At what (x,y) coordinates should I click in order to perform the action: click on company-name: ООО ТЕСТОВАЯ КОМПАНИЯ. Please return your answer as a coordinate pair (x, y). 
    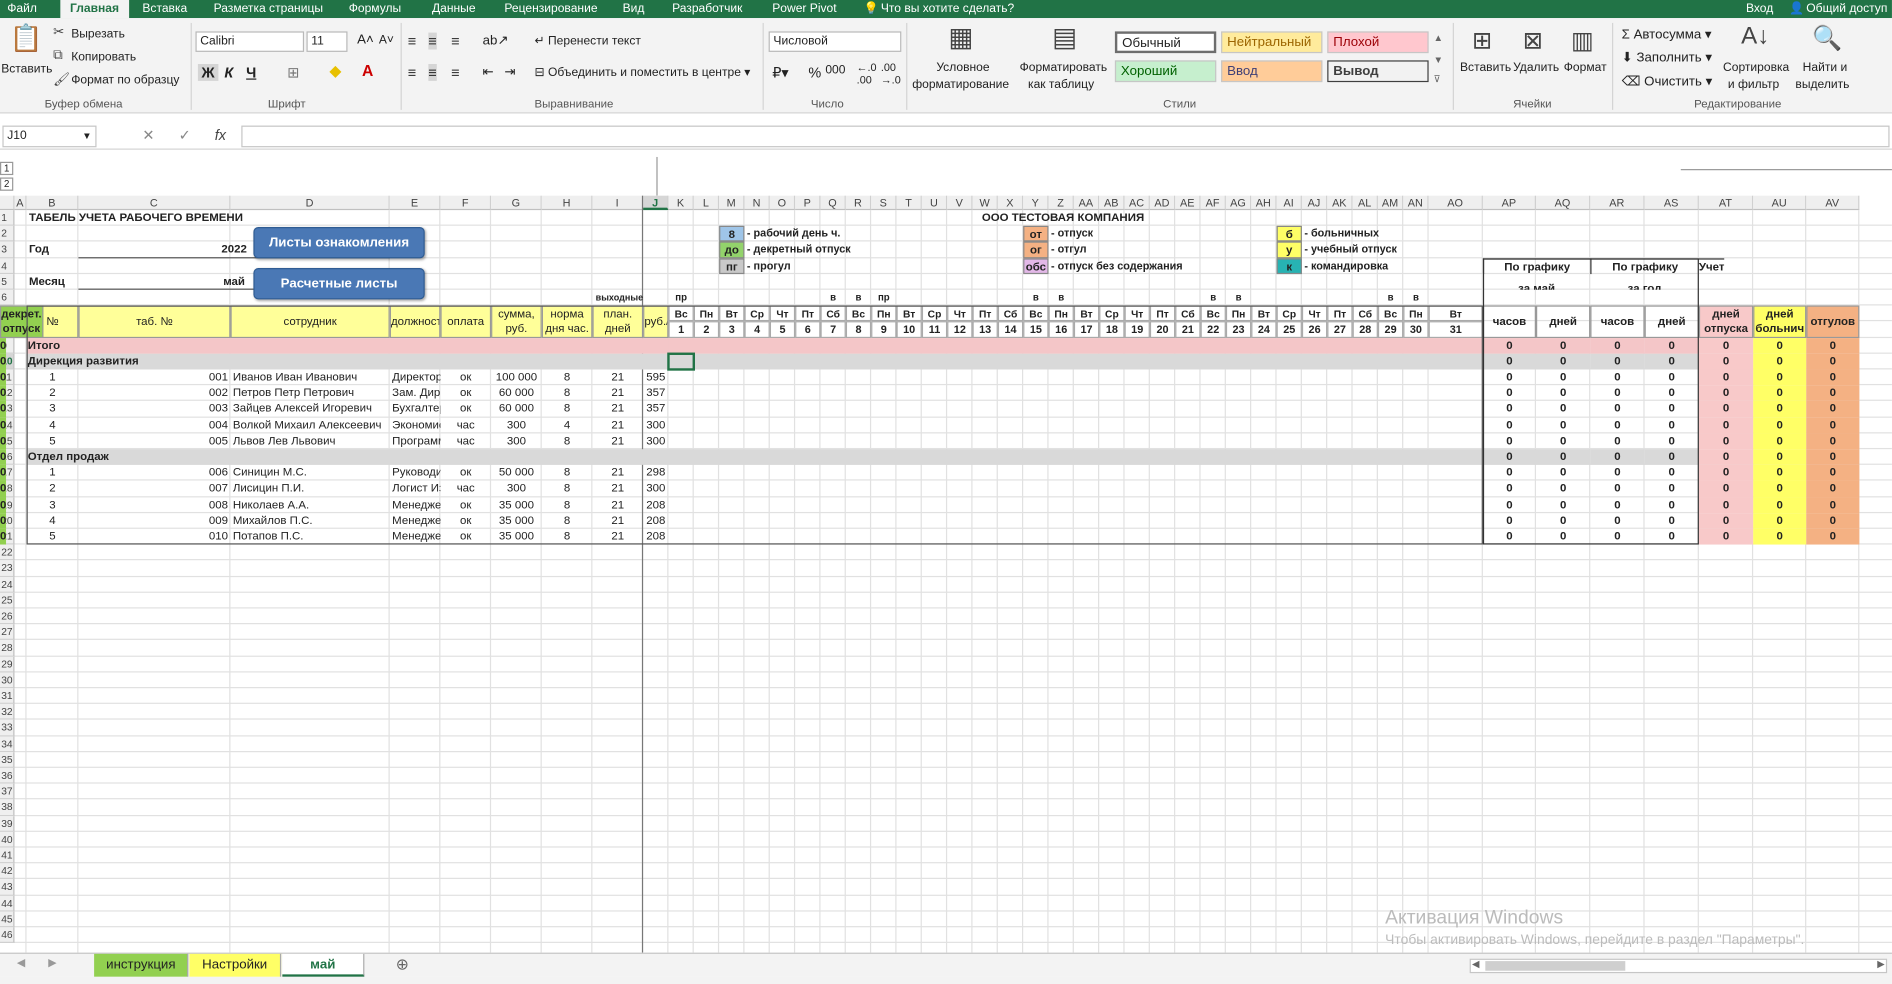
    Looking at the image, I should click on (1063, 218).